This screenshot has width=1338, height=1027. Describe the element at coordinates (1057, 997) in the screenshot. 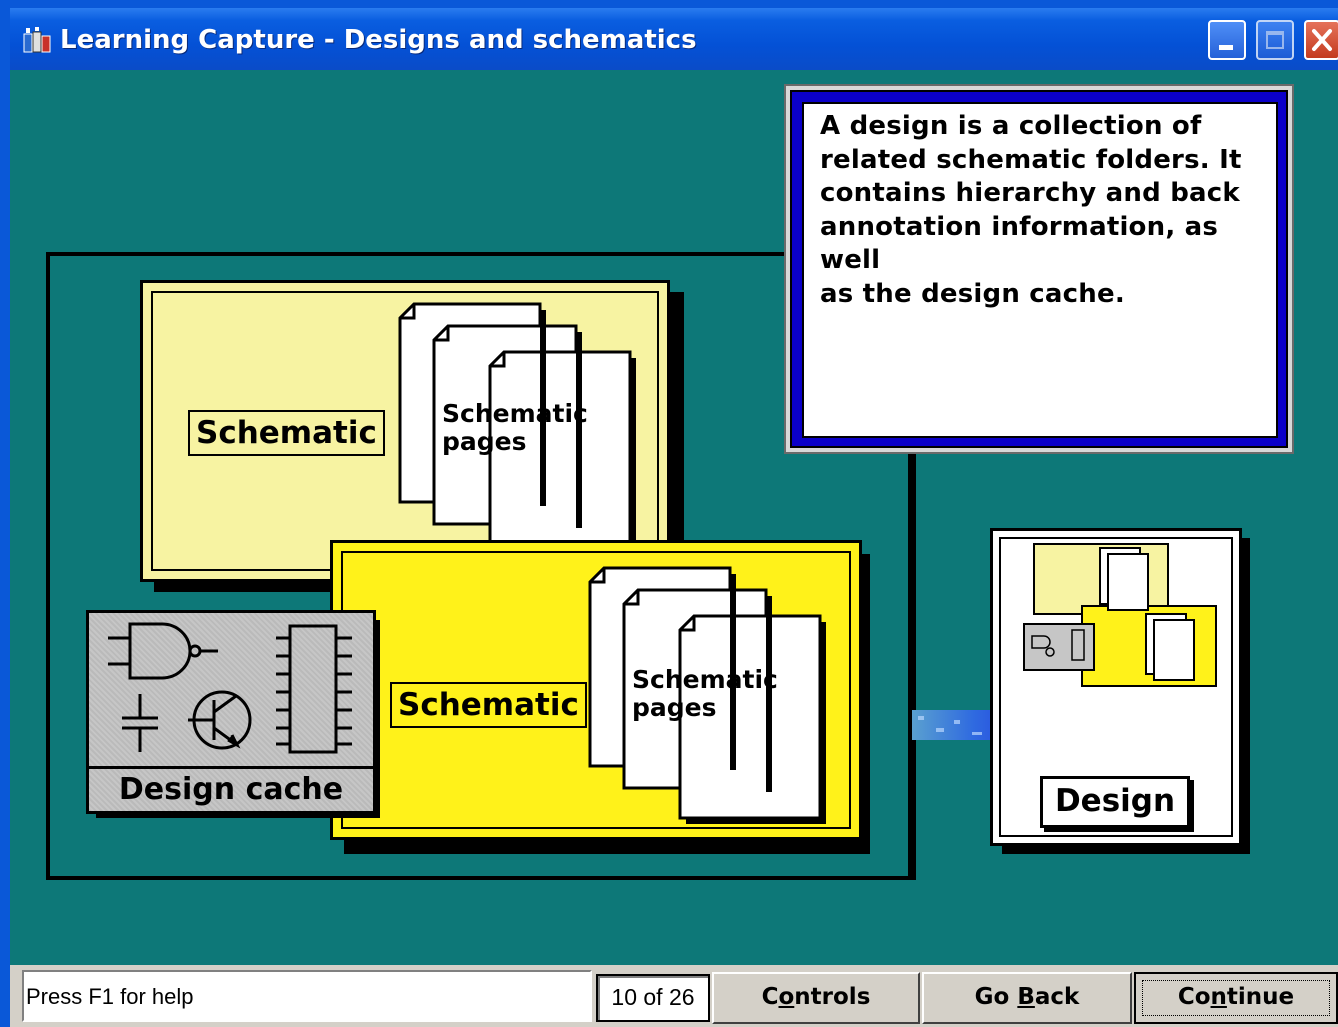

I see `go-back-label-part: ack` at that location.